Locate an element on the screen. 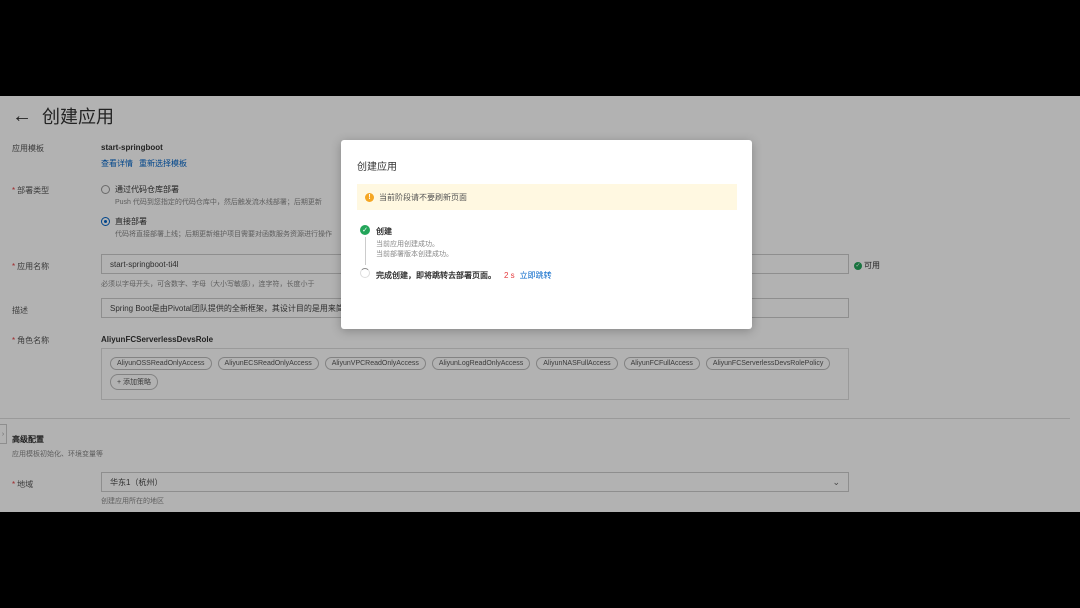 The image size is (1080, 608). warning-icon: ! is located at coordinates (369, 197).